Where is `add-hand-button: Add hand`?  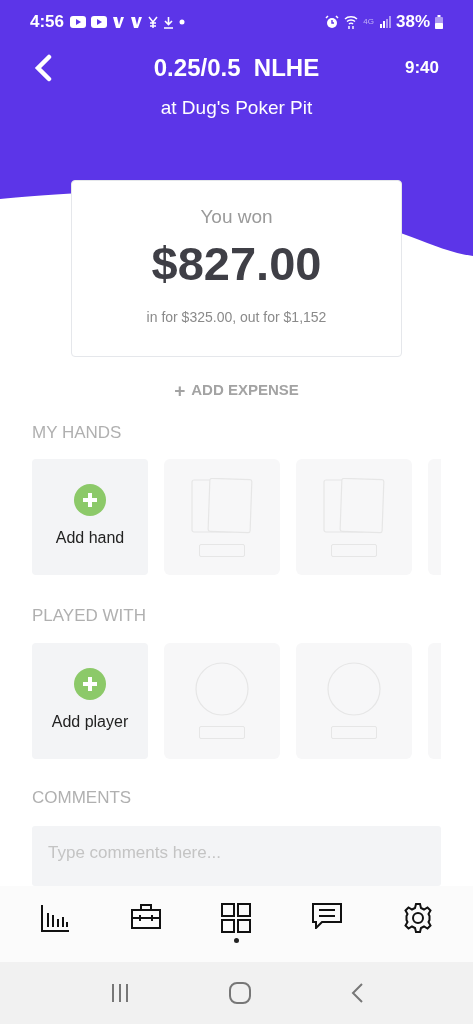
add-hand-button: Add hand is located at coordinates (90, 517).